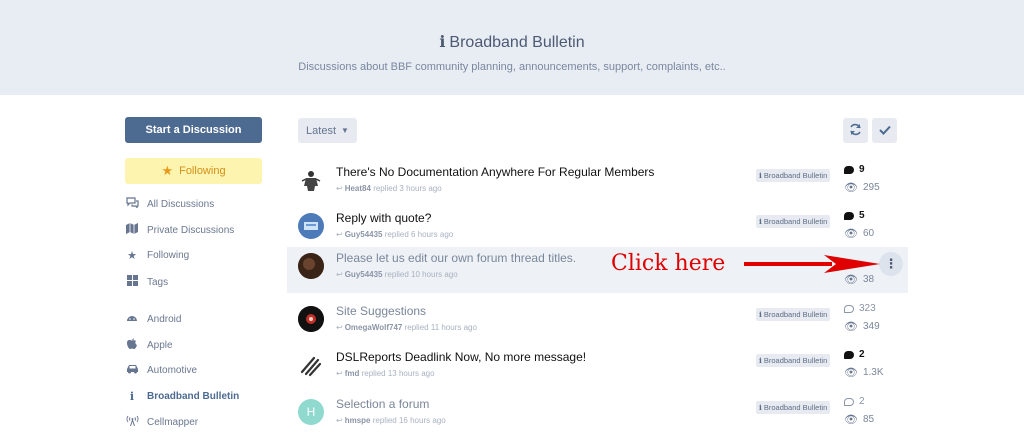 The height and width of the screenshot is (440, 1024). What do you see at coordinates (391, 420) in the screenshot?
I see `discussion-meta: ↩ hmspe replied 16 hours ago` at bounding box center [391, 420].